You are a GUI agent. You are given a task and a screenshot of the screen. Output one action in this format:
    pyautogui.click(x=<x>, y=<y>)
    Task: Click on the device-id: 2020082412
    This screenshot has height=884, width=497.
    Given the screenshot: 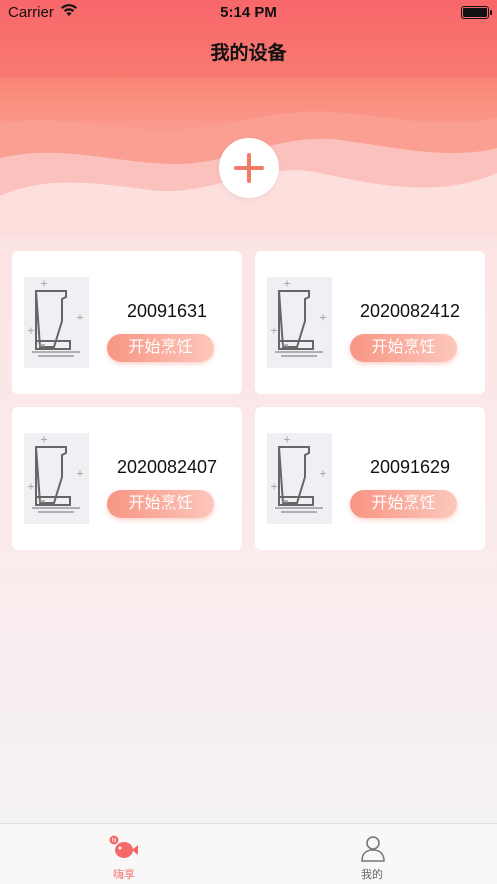 What is the action you would take?
    pyautogui.click(x=410, y=311)
    